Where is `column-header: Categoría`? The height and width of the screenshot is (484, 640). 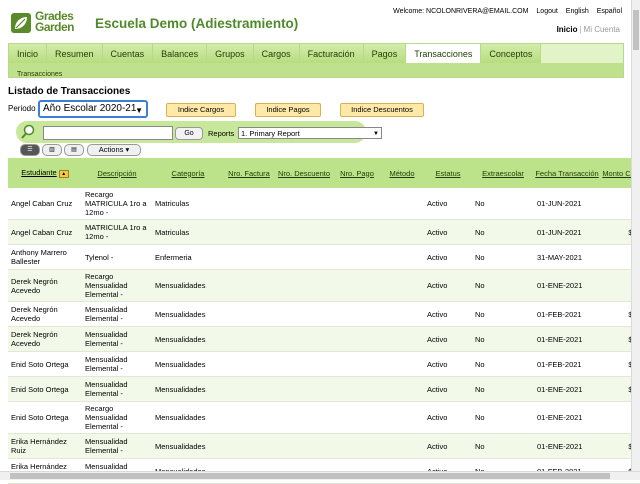
column-header: Categoría is located at coordinates (188, 173).